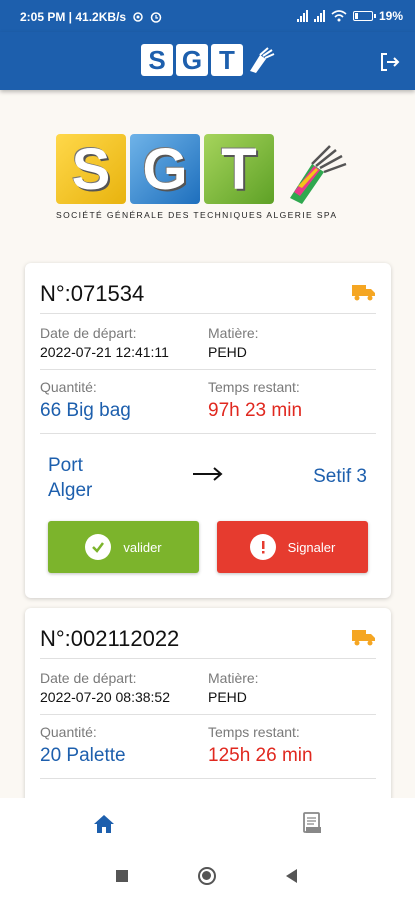 The width and height of the screenshot is (415, 900). Describe the element at coordinates (318, 174) in the screenshot. I see `paint-brush-icon` at that location.